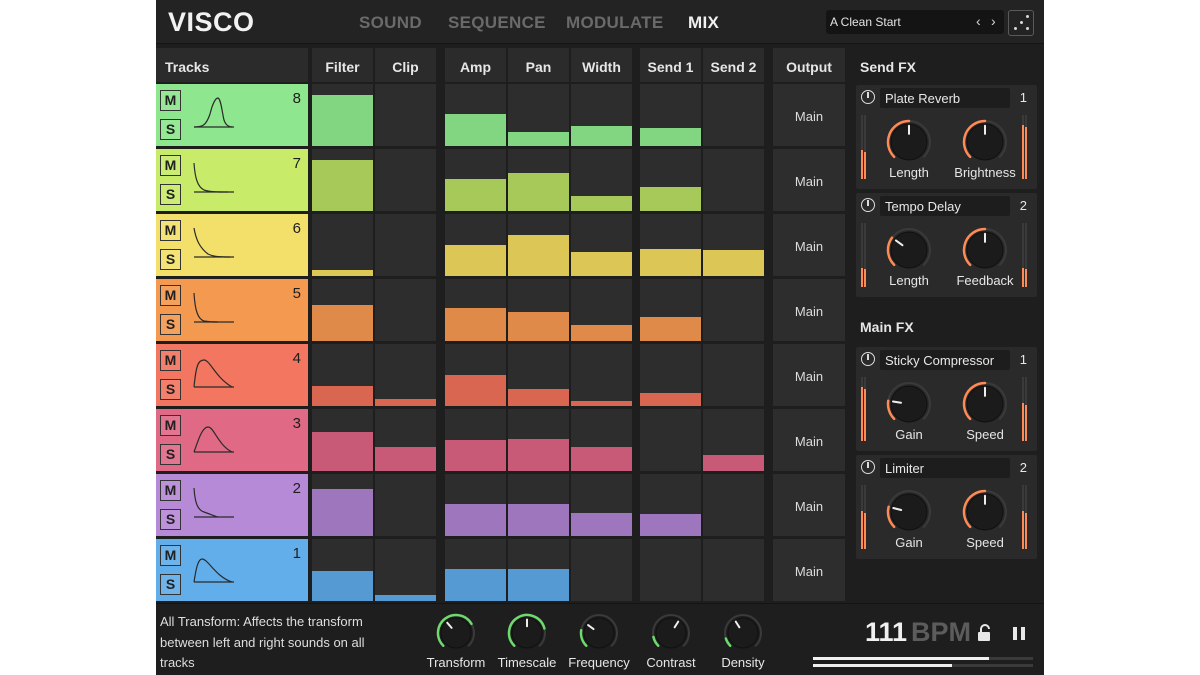  I want to click on chevron-left-icon: ‹, so click(978, 21).